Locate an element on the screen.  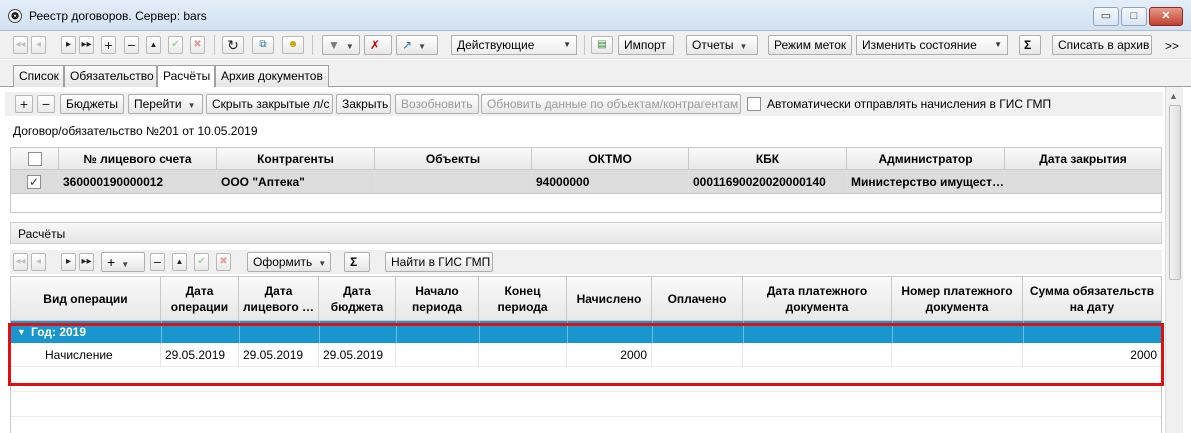
operation-date-cell: 29.05.2019 is located at coordinates (200, 354).